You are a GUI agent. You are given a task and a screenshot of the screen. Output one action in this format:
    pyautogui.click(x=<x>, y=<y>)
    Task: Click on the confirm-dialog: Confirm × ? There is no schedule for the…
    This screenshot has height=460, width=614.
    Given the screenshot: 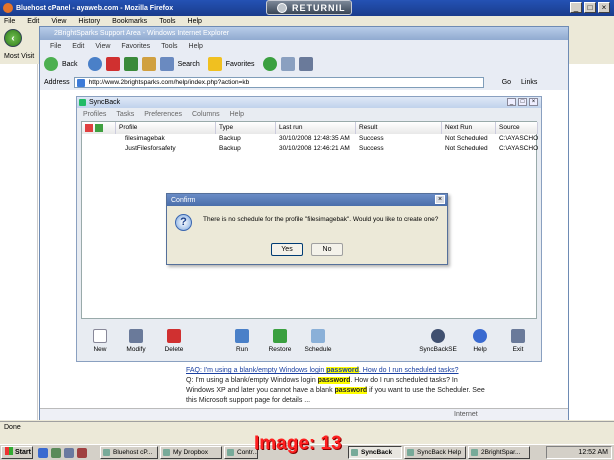 What is the action you would take?
    pyautogui.click(x=307, y=229)
    